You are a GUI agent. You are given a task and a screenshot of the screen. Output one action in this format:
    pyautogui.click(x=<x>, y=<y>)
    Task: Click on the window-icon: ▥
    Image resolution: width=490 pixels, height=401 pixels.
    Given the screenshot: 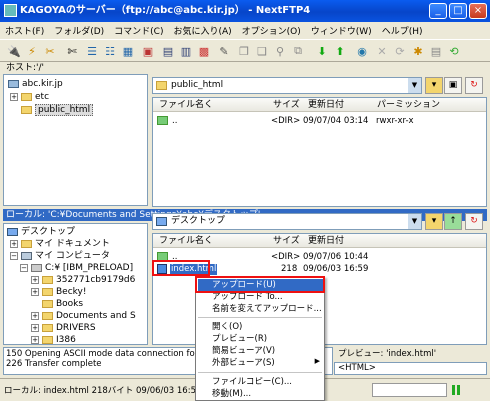 What is the action you would take?
    pyautogui.click(x=186, y=51)
    